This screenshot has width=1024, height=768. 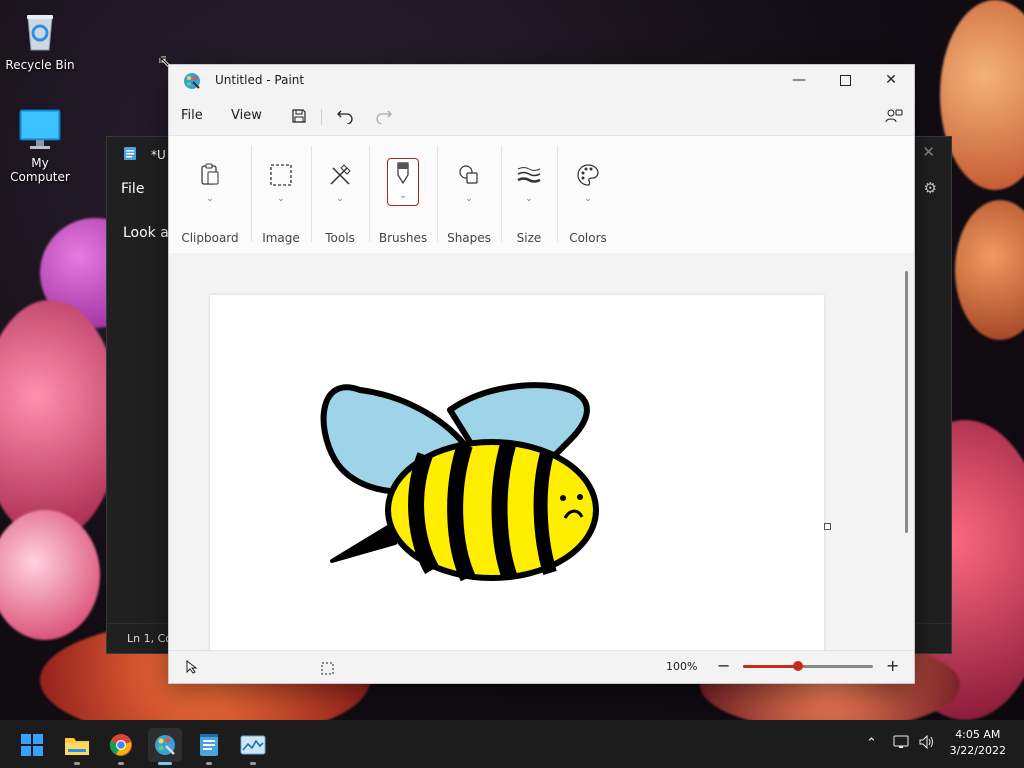 I want to click on statusbar: 100% − +, so click(x=541, y=666).